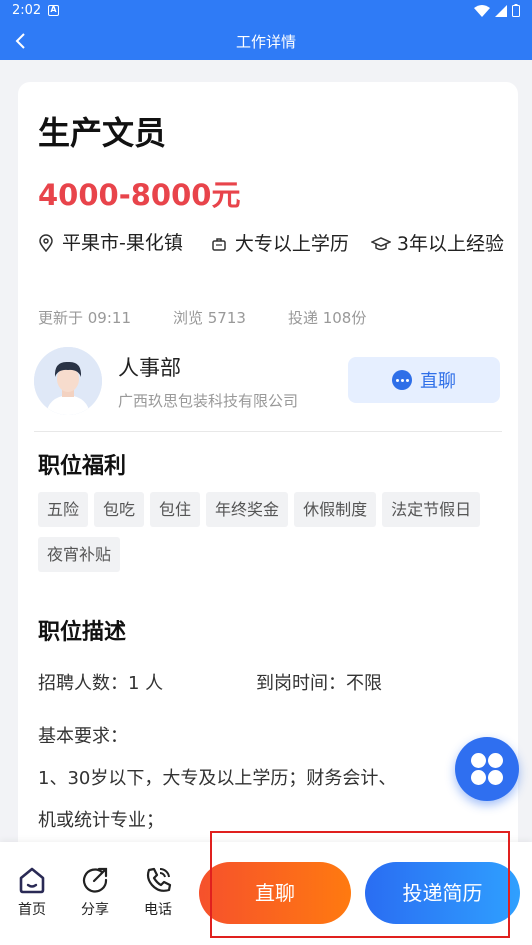 This screenshot has width=532, height=945. I want to click on company-name: 广西玖思包装科技有限公司, so click(208, 400).